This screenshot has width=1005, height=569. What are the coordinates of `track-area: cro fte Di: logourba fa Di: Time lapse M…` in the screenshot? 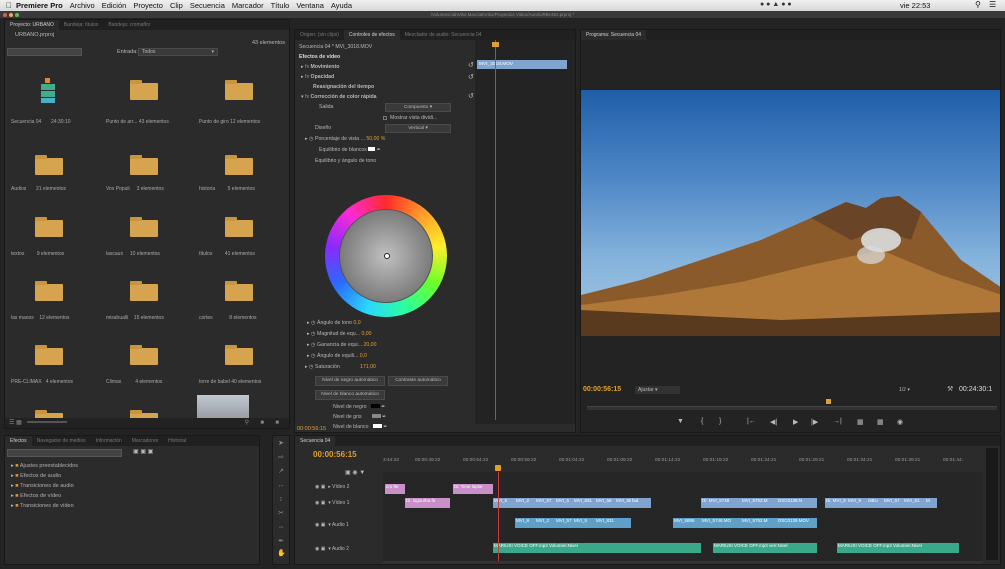 It's located at (683, 517).